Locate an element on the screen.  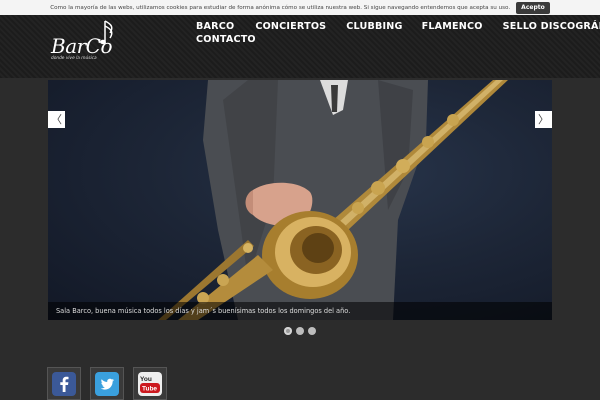
twitter-icon is located at coordinates (107, 383).